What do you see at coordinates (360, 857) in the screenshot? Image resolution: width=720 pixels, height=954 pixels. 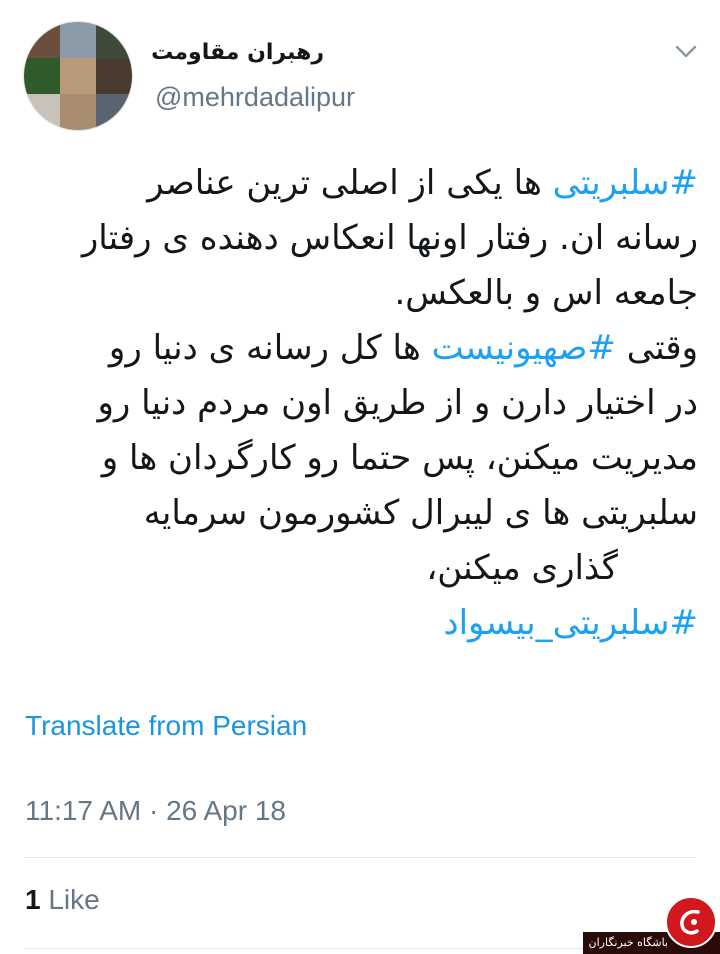 I see `divider` at bounding box center [360, 857].